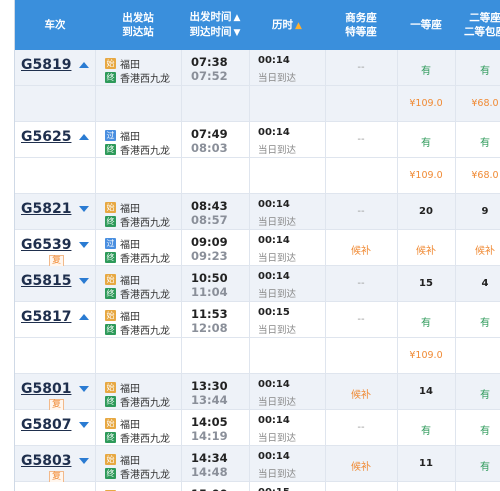 The height and width of the screenshot is (491, 500). Describe the element at coordinates (257, 249) in the screenshot. I see `table-row: G6539 复过福田终香港西九龙 09:09 09:23 00:14 当日到达 候补 候补 候补` at that location.